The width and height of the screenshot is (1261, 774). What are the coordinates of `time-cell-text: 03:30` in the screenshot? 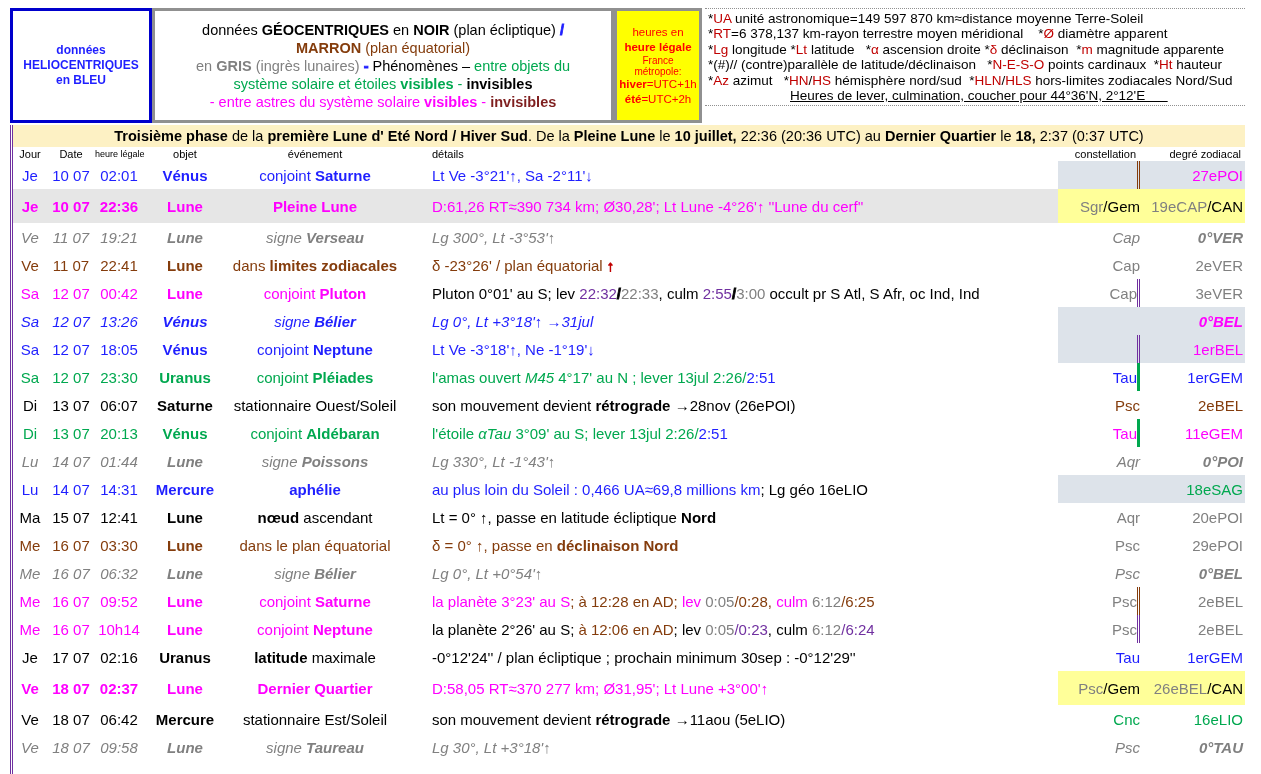 It's located at (119, 545).